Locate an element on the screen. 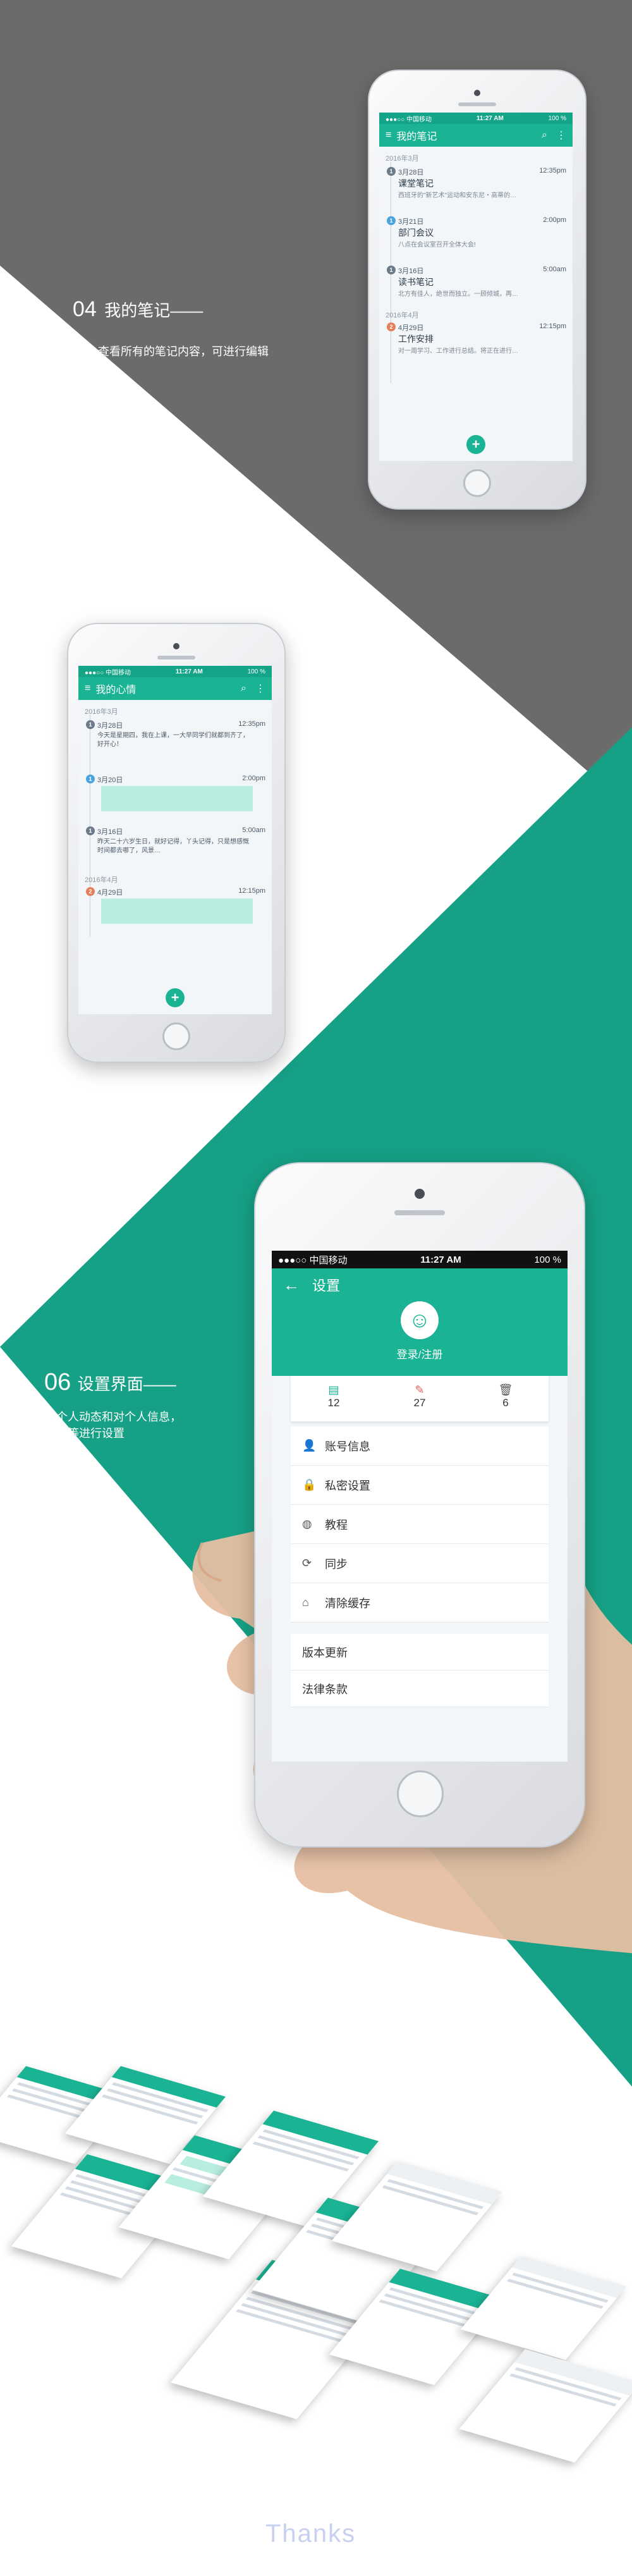 The width and height of the screenshot is (632, 2576). mood-date: 3月28日 is located at coordinates (110, 726).